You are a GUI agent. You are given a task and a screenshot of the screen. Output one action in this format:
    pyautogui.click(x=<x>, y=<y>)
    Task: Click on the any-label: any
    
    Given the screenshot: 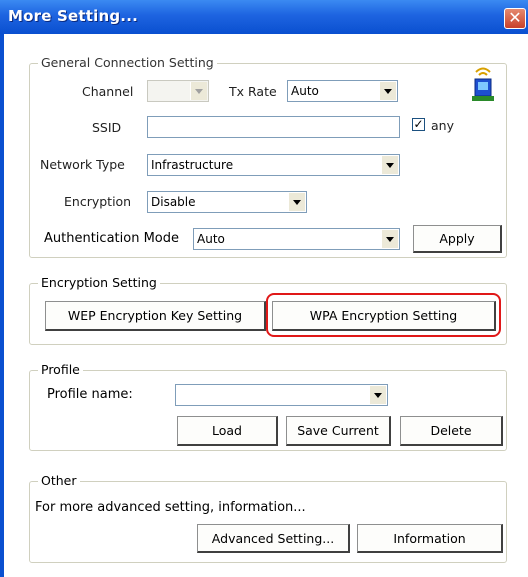 What is the action you would take?
    pyautogui.click(x=442, y=125)
    